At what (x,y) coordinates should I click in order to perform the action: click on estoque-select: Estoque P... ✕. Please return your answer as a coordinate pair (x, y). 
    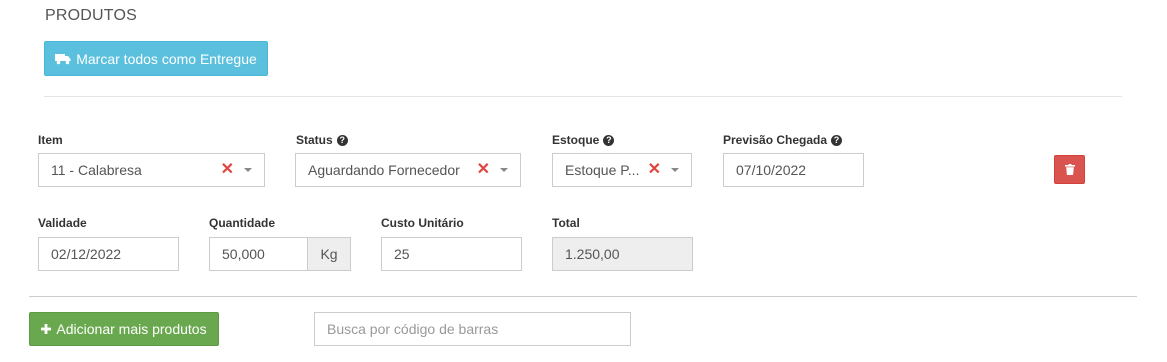
    Looking at the image, I should click on (622, 170).